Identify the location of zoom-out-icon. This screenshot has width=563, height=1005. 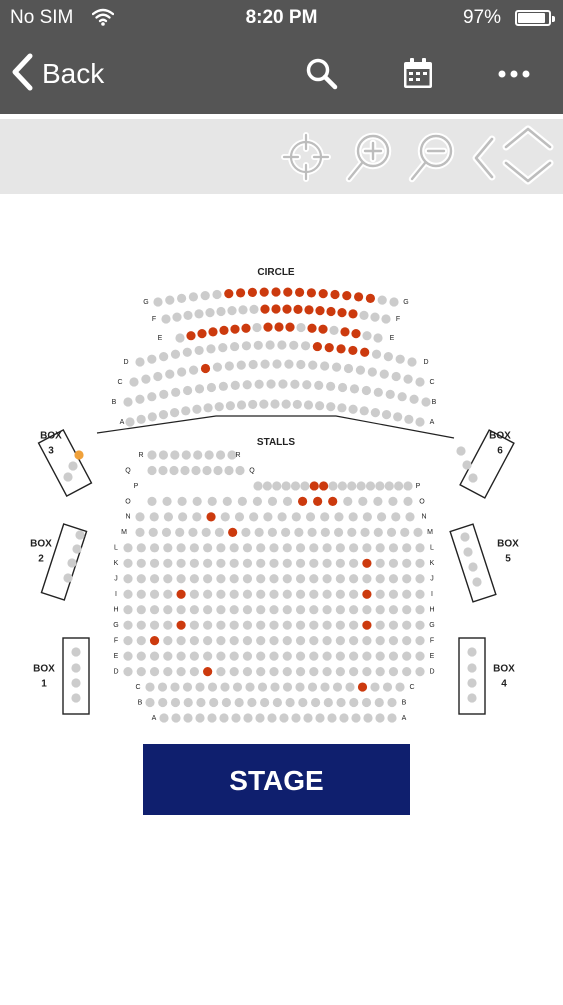
(433, 161).